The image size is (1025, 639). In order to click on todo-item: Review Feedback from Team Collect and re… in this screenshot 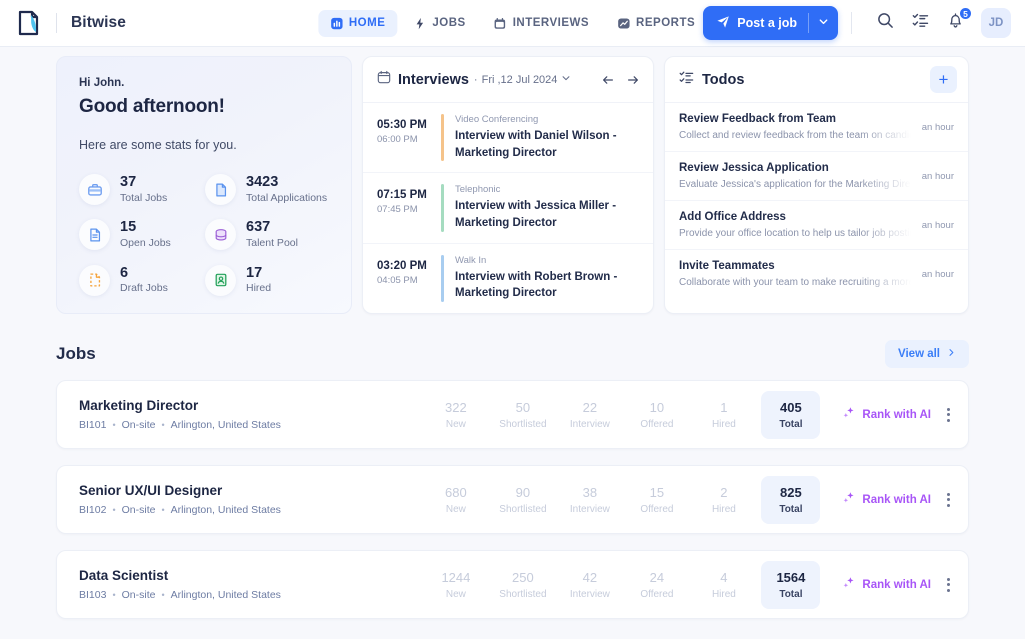, I will do `click(816, 127)`.